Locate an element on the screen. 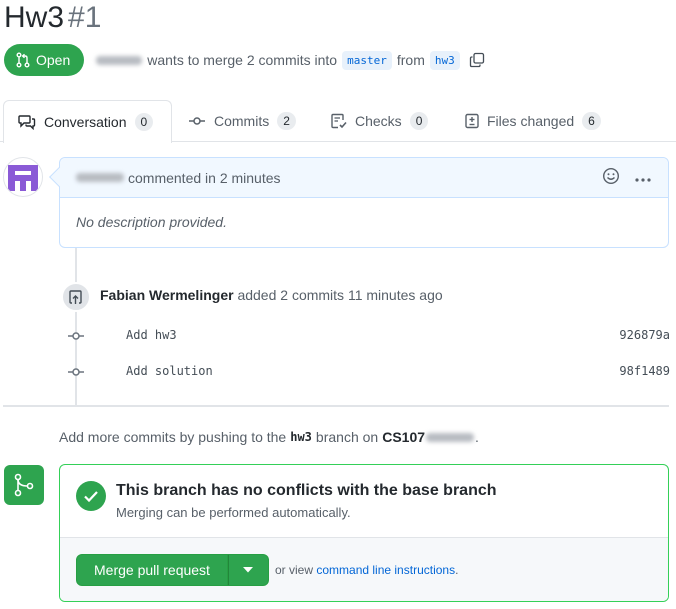 This screenshot has width=676, height=609. pull-request-icon is located at coordinates (23, 60).